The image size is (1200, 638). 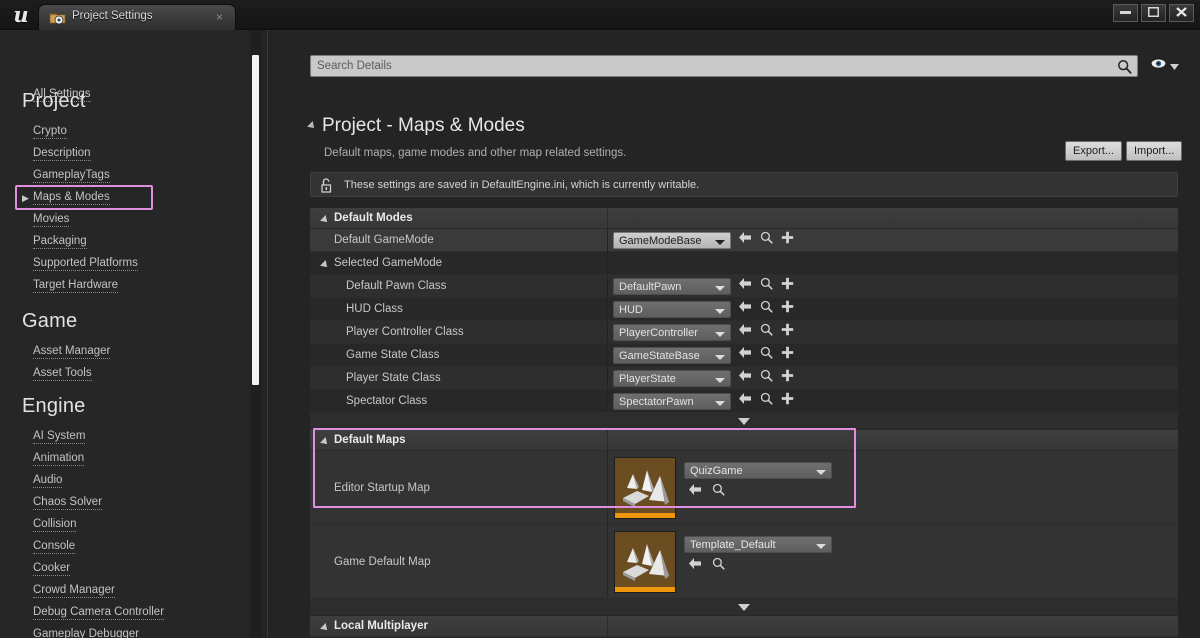 What do you see at coordinates (744, 626) in the screenshot?
I see `category-local-multiplayer: Local Multiplayer` at bounding box center [744, 626].